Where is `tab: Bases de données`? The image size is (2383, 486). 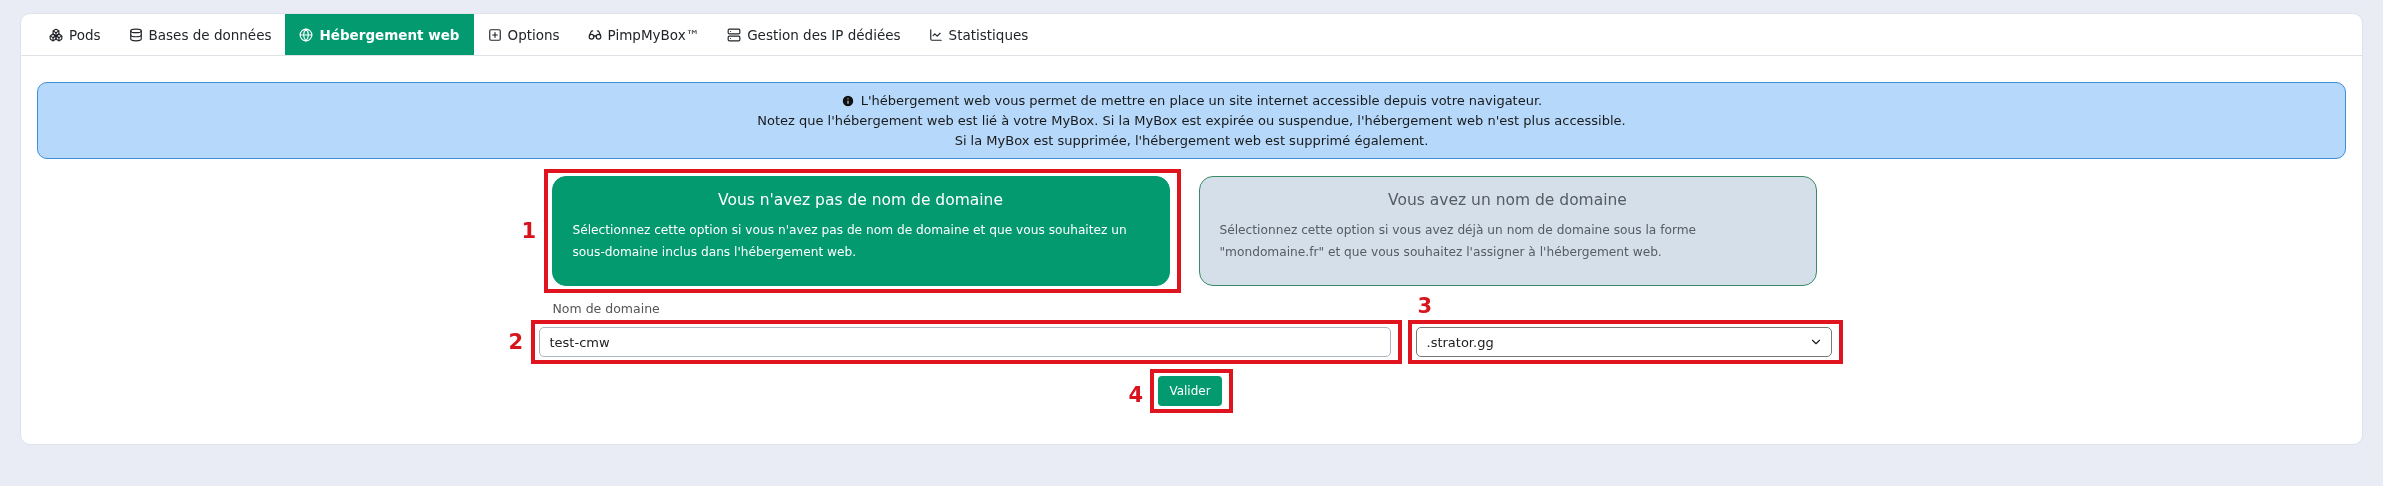 tab: Bases de données is located at coordinates (200, 34).